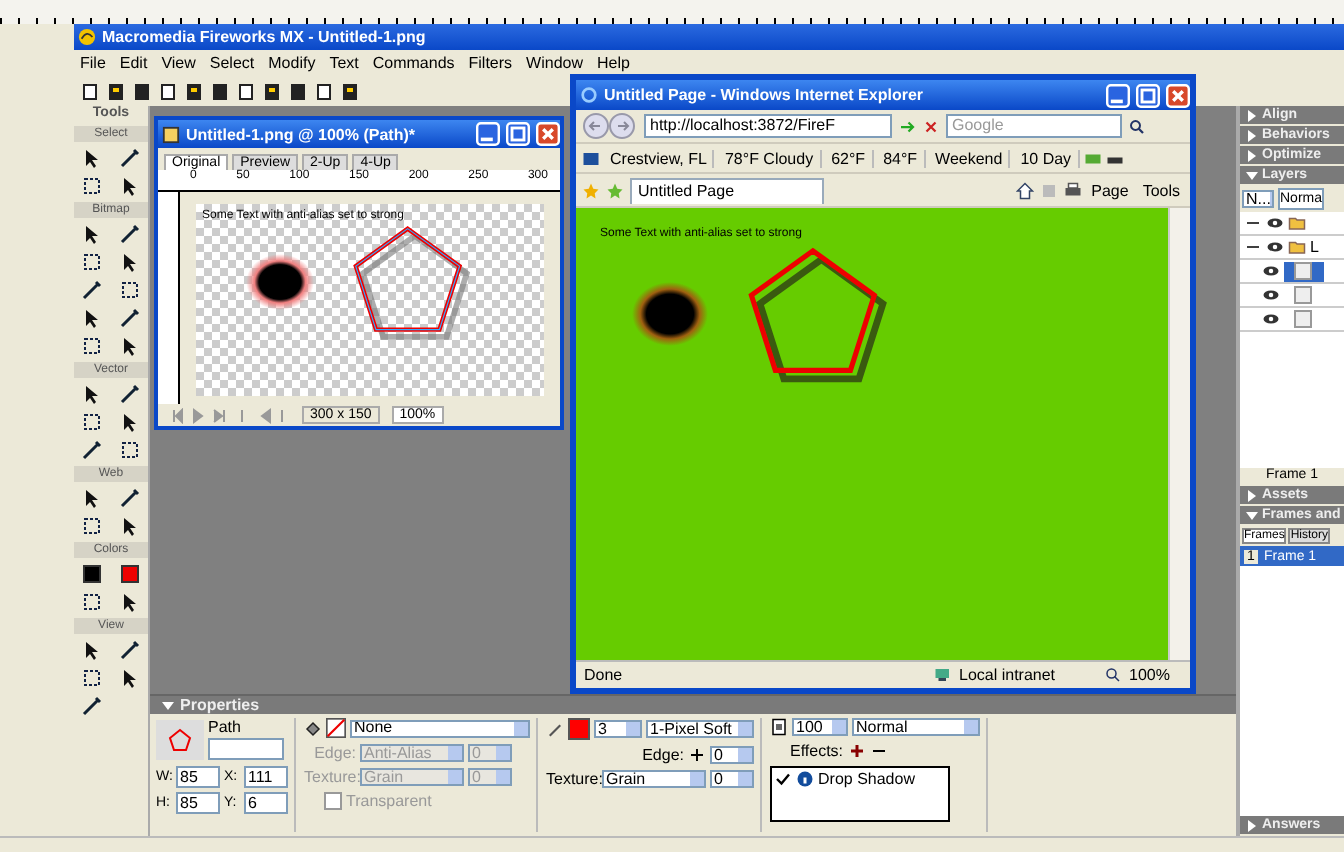  I want to click on command-menu: Tools, so click(1161, 190).